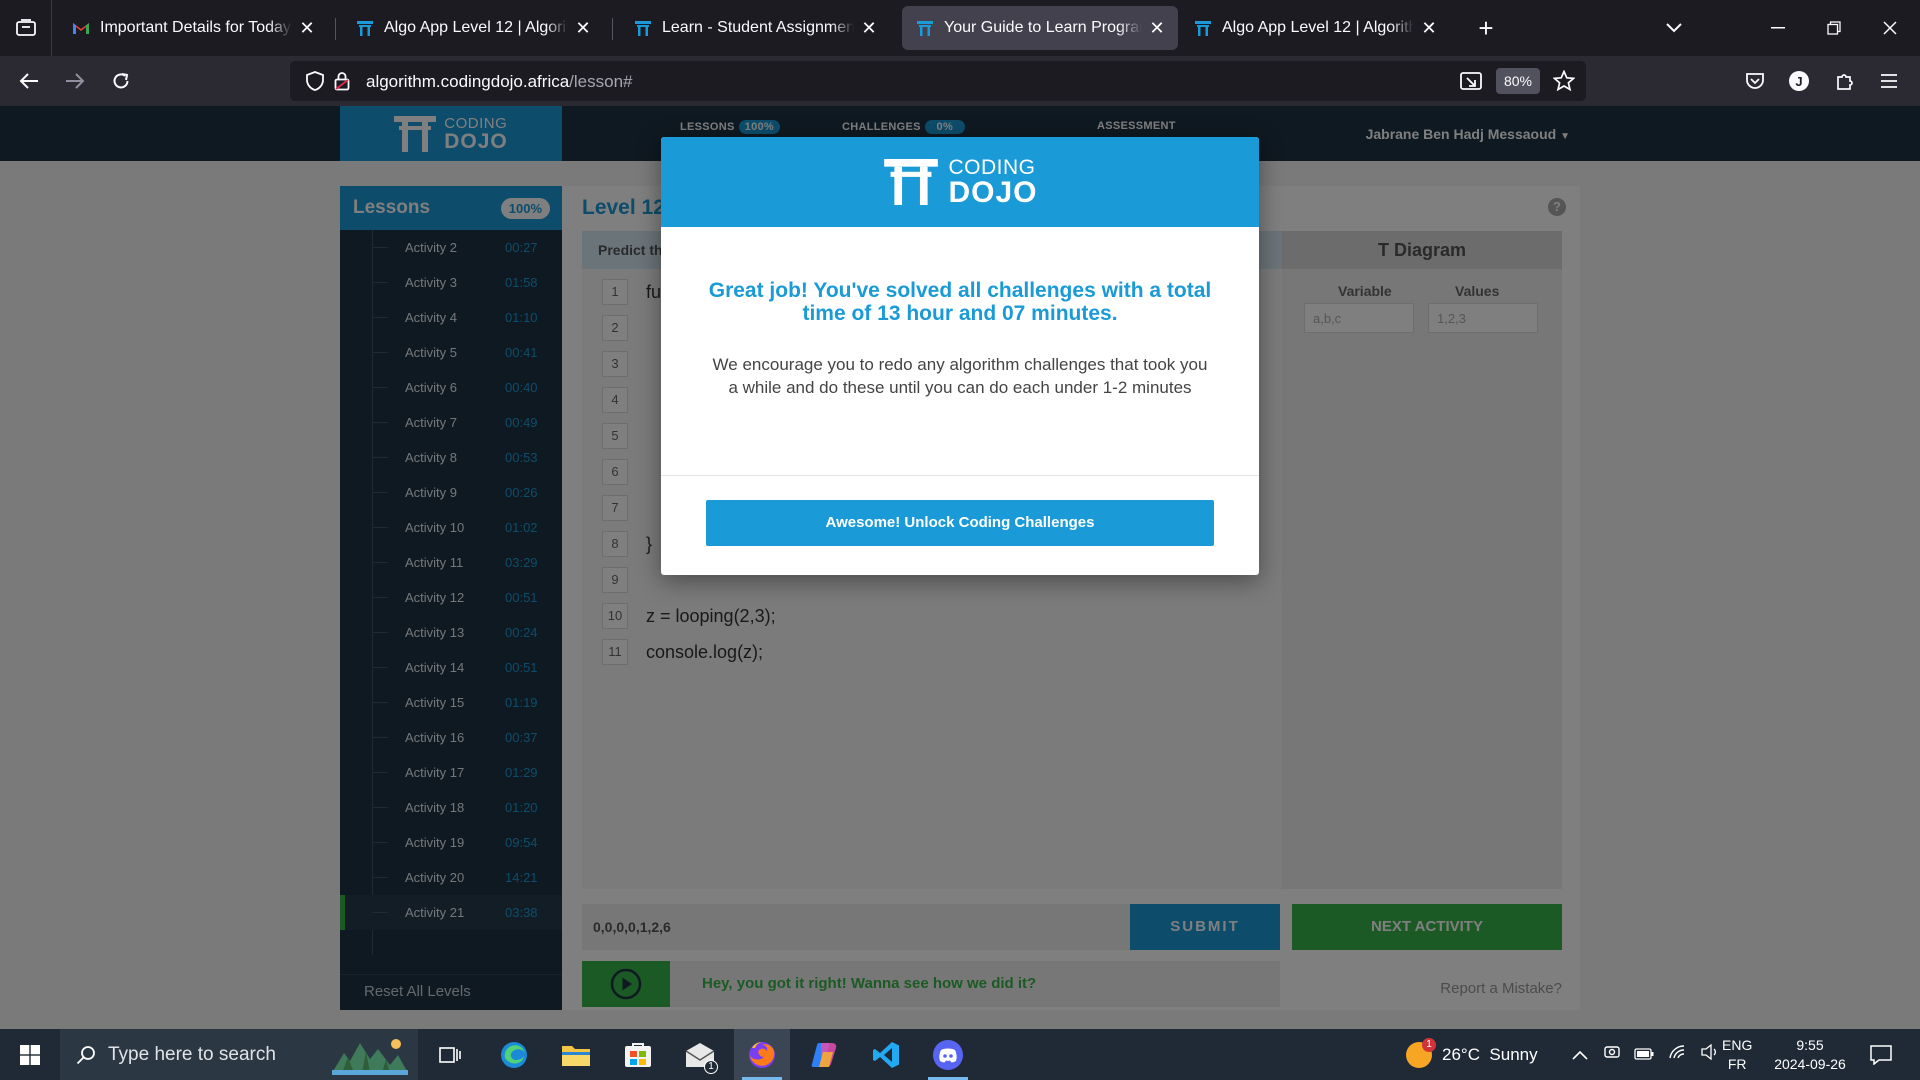 The height and width of the screenshot is (1080, 1920). Describe the element at coordinates (938, 81) in the screenshot. I see `url-bar: algorithm.codingdojo.africa/lesson# 80%` at that location.